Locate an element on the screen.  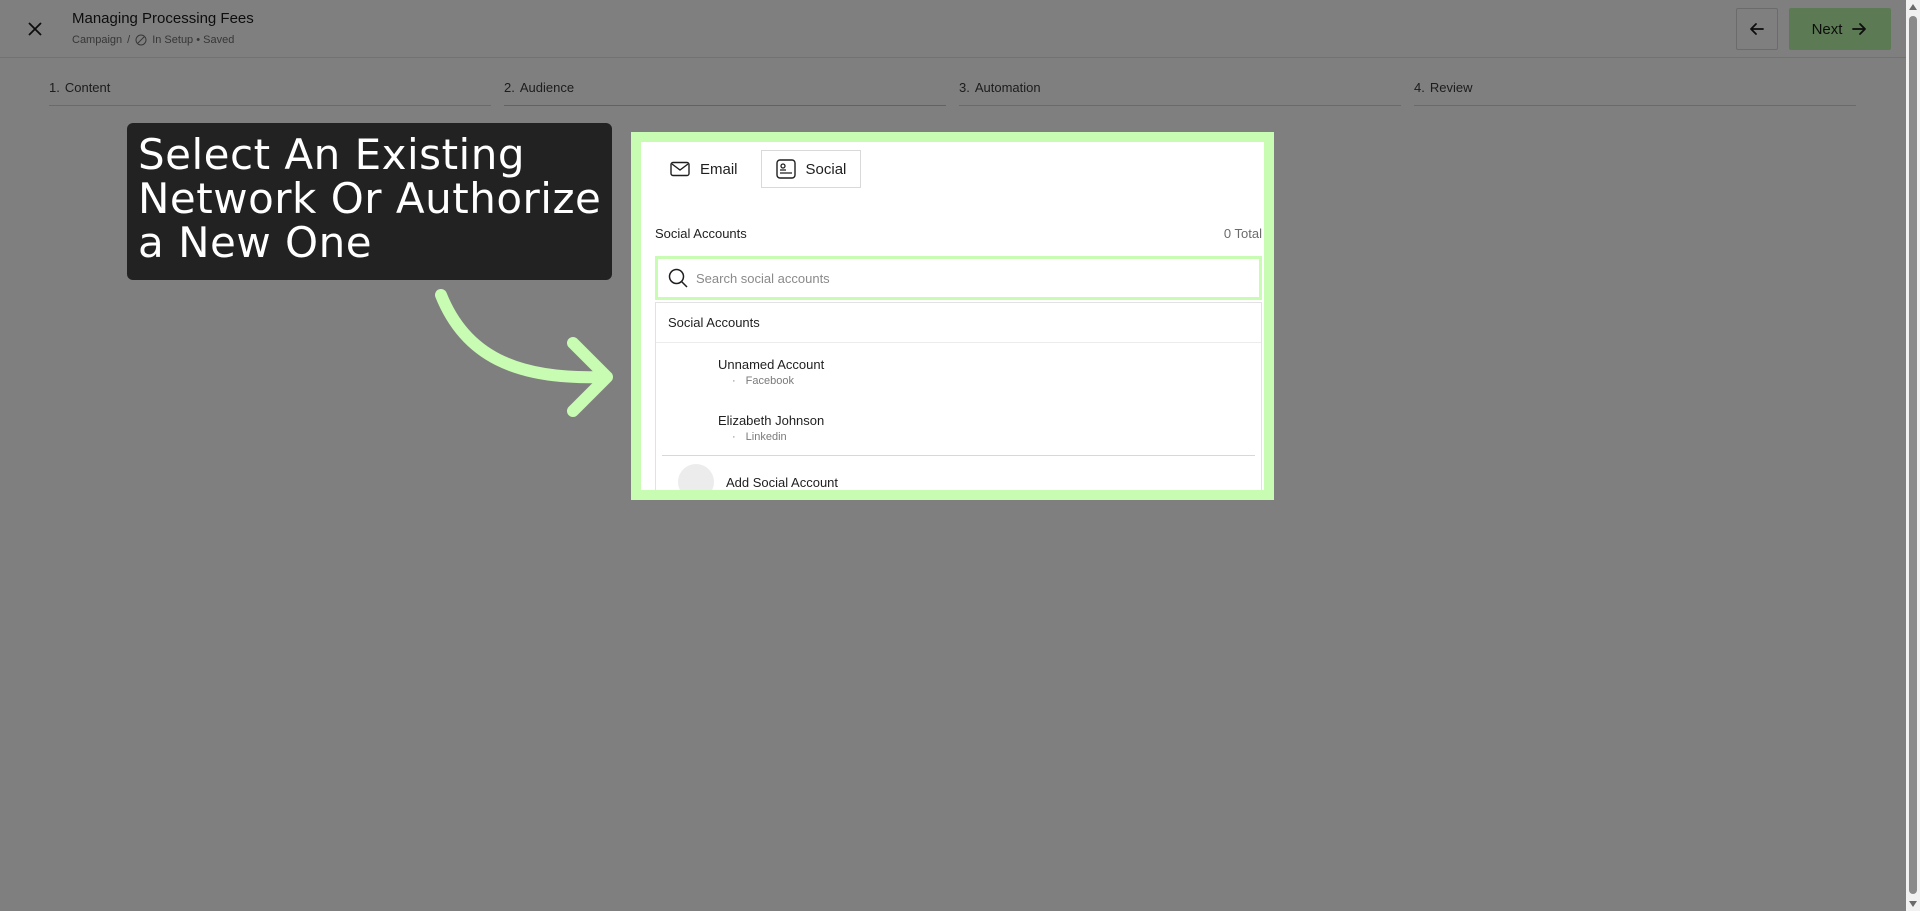
divider is located at coordinates (958, 455).